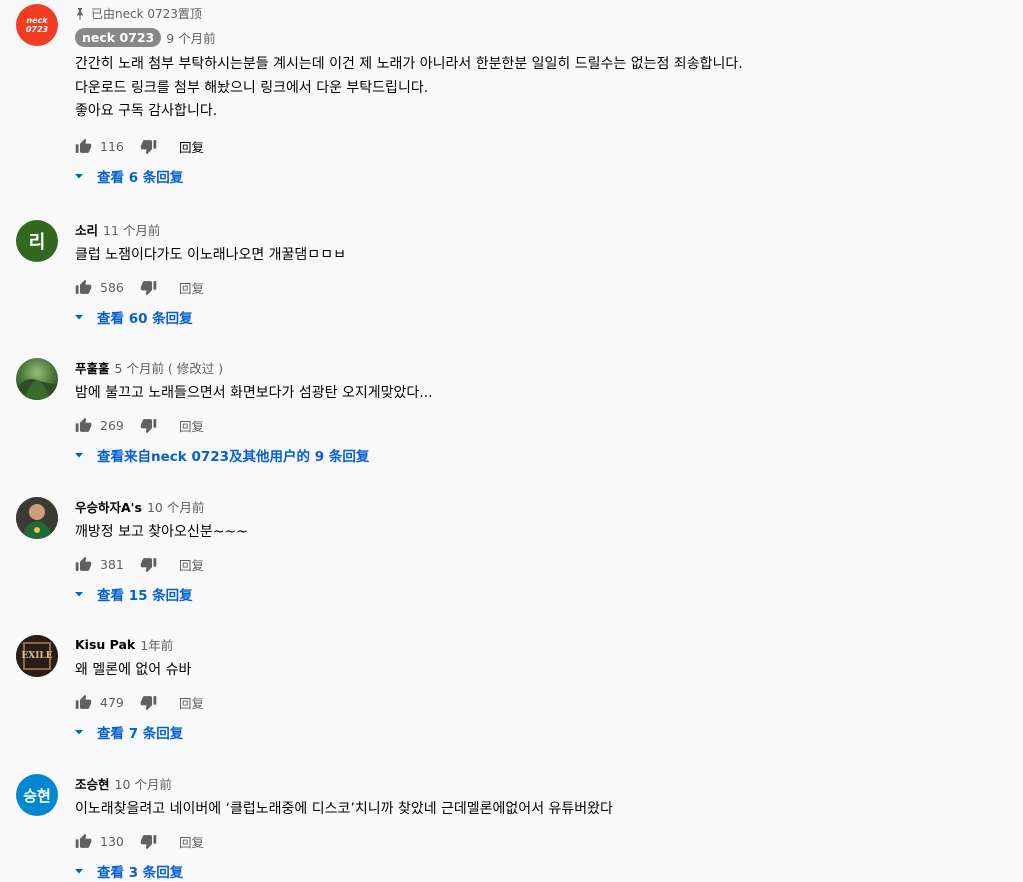 This screenshot has width=1023, height=882. Describe the element at coordinates (545, 565) in the screenshot. I see `comment-toolbar: 381 回复` at that location.